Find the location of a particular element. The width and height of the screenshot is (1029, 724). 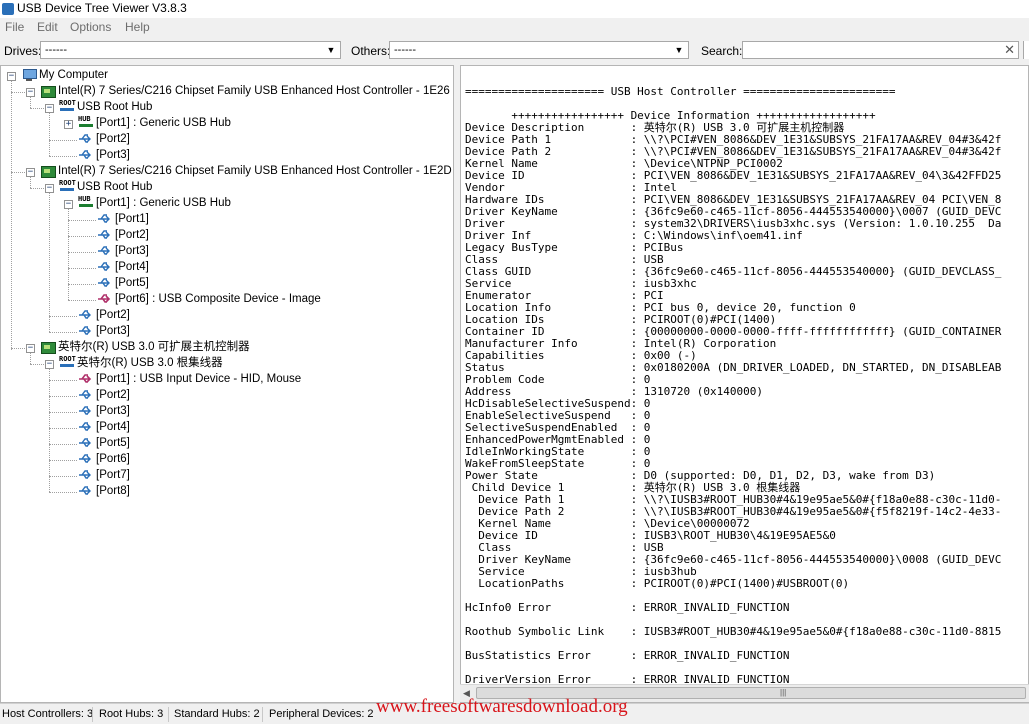

menu-file: File is located at coordinates (14, 27).